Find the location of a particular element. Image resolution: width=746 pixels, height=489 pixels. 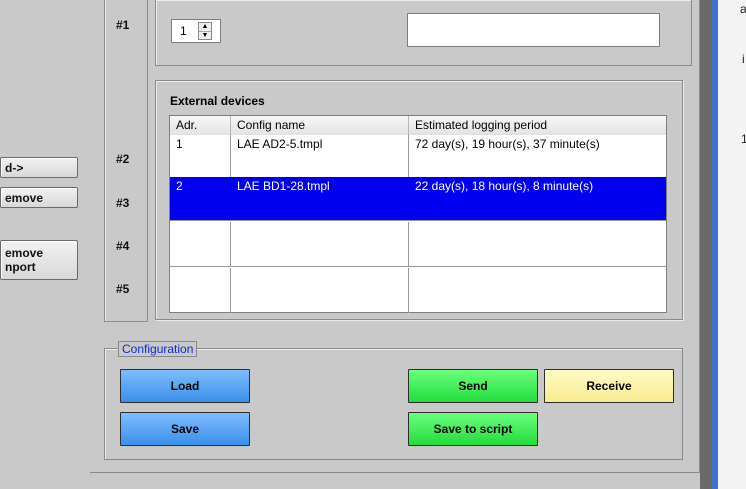

spinner-down-icon: ▼ is located at coordinates (205, 35).